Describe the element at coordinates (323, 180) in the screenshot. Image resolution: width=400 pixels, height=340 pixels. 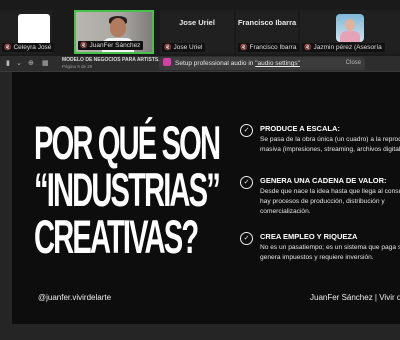
I see `point-heading: GENERA UNA CADENA DE VALOR:` at that location.